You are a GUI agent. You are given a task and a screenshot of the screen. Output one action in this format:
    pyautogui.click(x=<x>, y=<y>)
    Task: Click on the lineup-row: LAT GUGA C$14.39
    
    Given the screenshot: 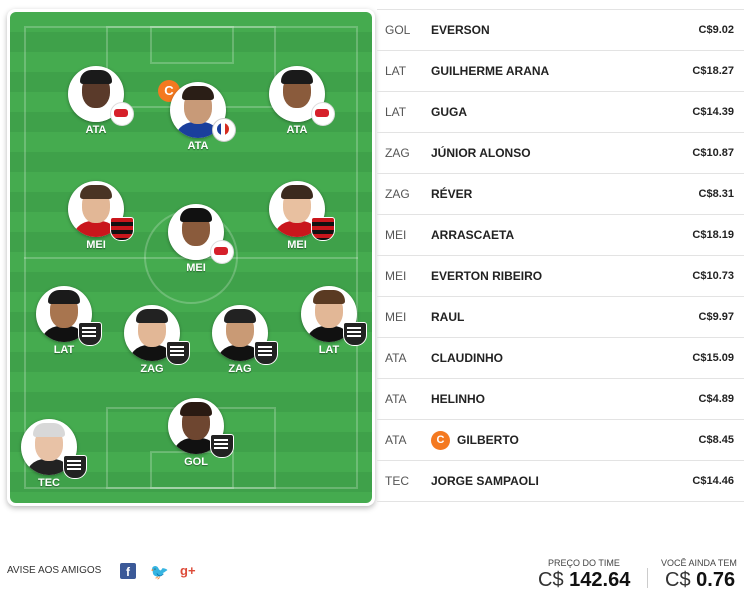 What is the action you would take?
    pyautogui.click(x=560, y=112)
    